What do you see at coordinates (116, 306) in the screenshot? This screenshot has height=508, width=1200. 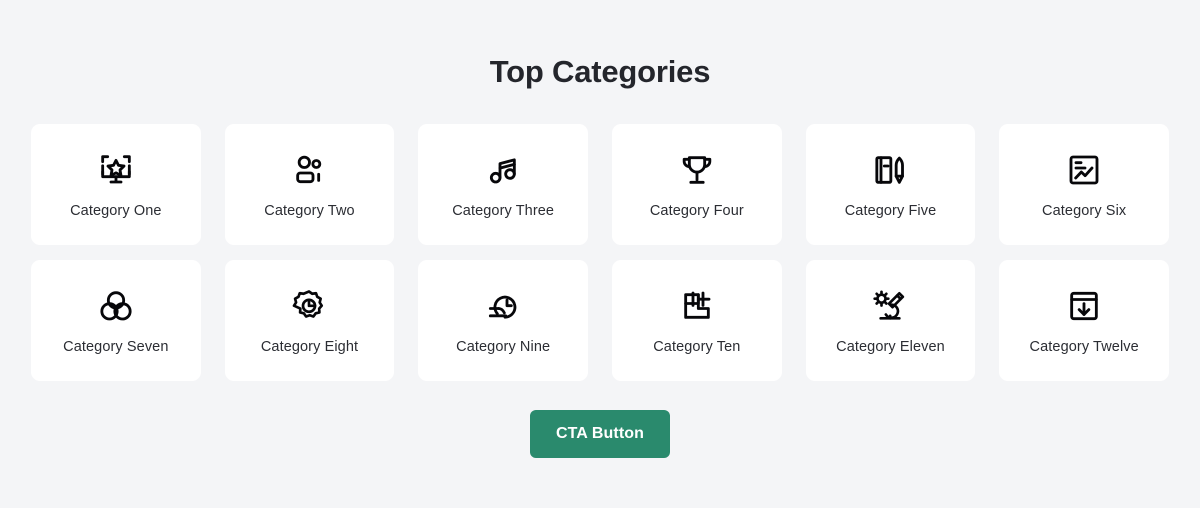 I see `venn-diagram-icon` at bounding box center [116, 306].